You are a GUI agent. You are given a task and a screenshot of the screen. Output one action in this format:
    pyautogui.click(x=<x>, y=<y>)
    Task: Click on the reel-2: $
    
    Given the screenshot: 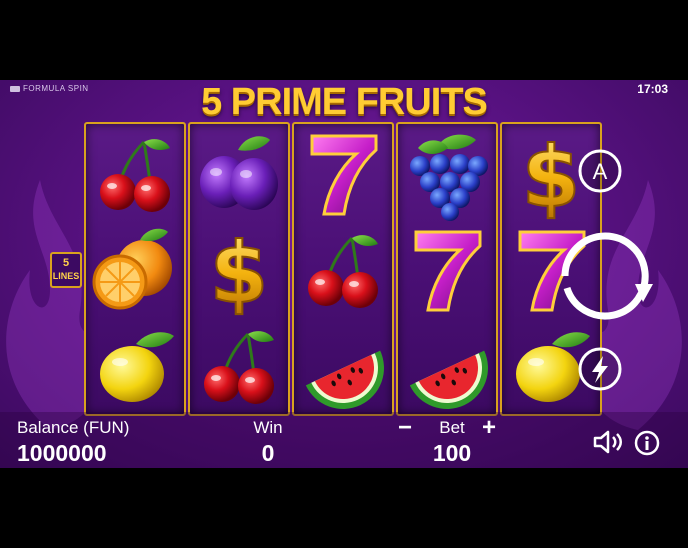 What is the action you would take?
    pyautogui.click(x=239, y=269)
    